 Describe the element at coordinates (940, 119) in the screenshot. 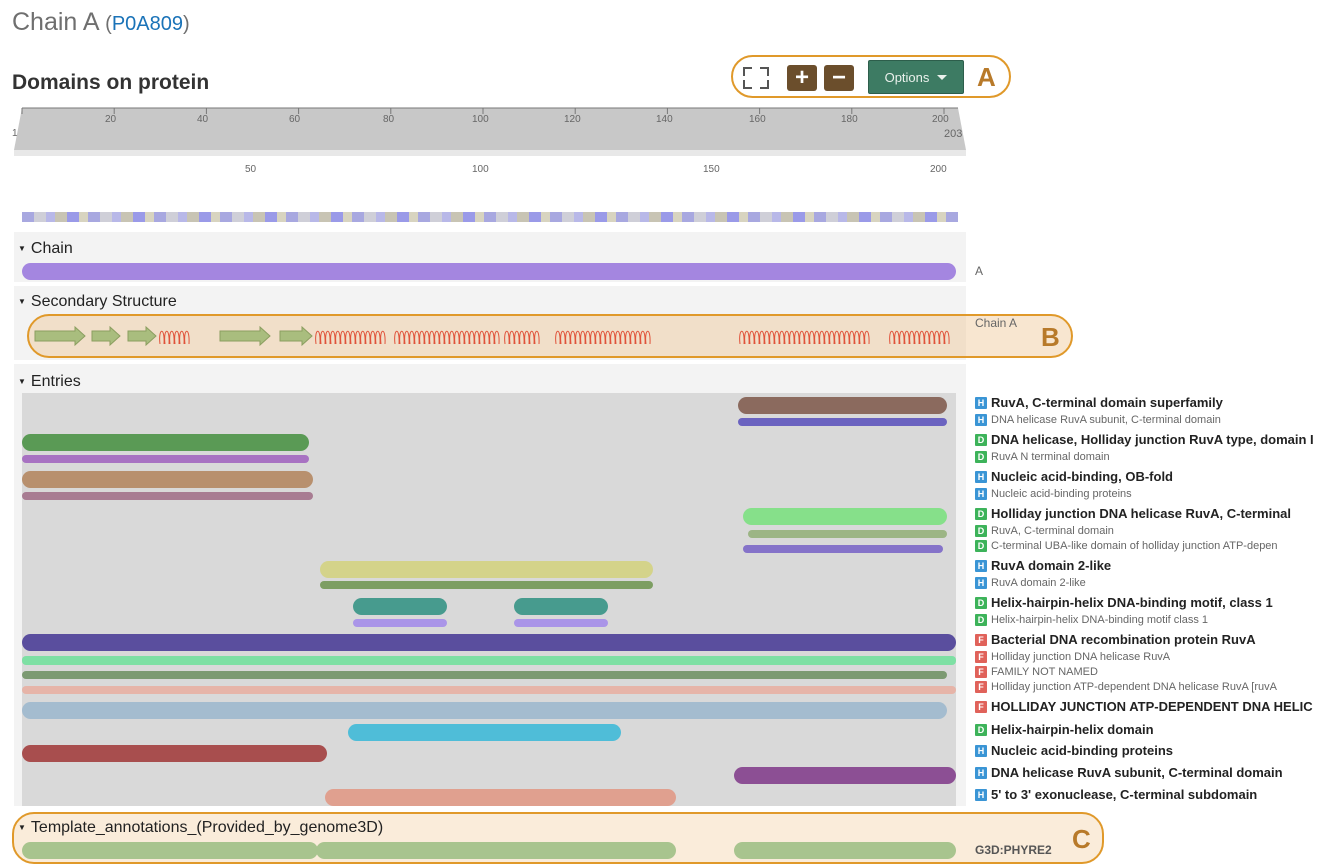

I see `ruler-tick-label: 200` at that location.